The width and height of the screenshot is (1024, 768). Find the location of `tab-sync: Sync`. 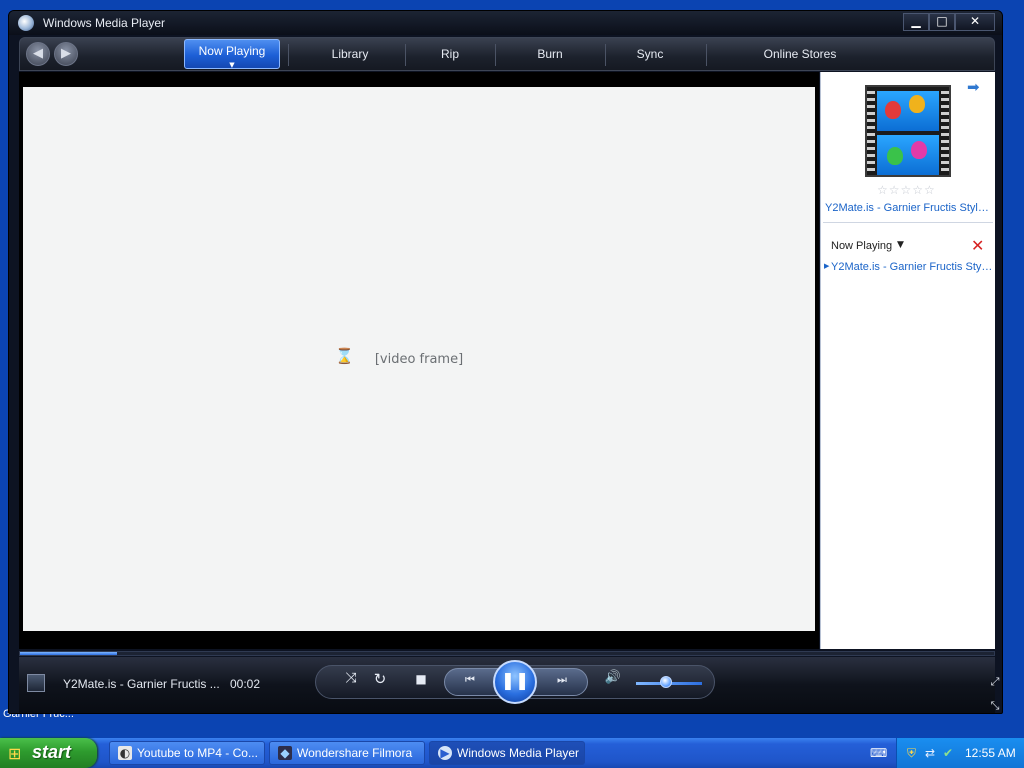

tab-sync: Sync is located at coordinates (650, 55).